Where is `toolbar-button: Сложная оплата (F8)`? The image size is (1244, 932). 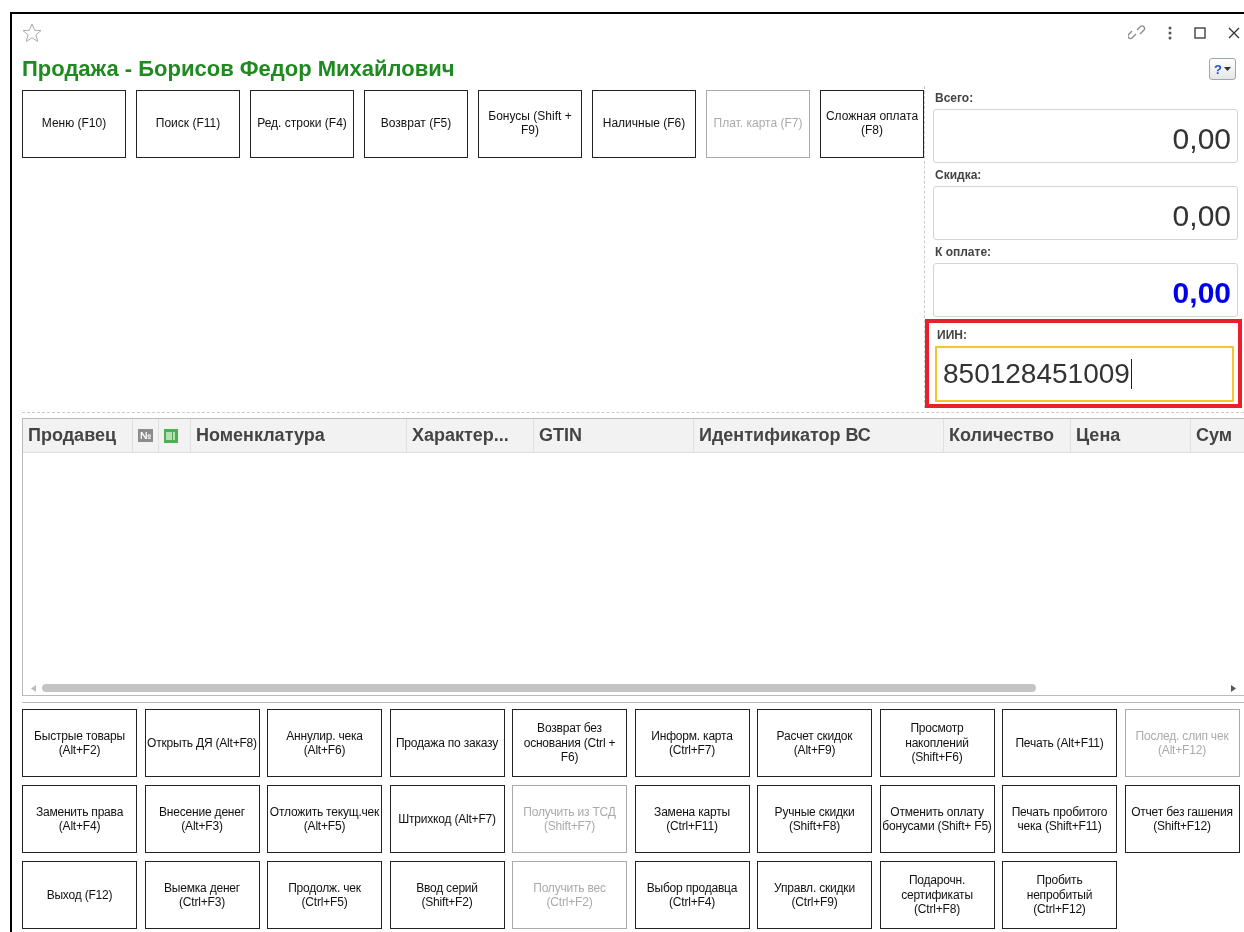 toolbar-button: Сложная оплата (F8) is located at coordinates (872, 124).